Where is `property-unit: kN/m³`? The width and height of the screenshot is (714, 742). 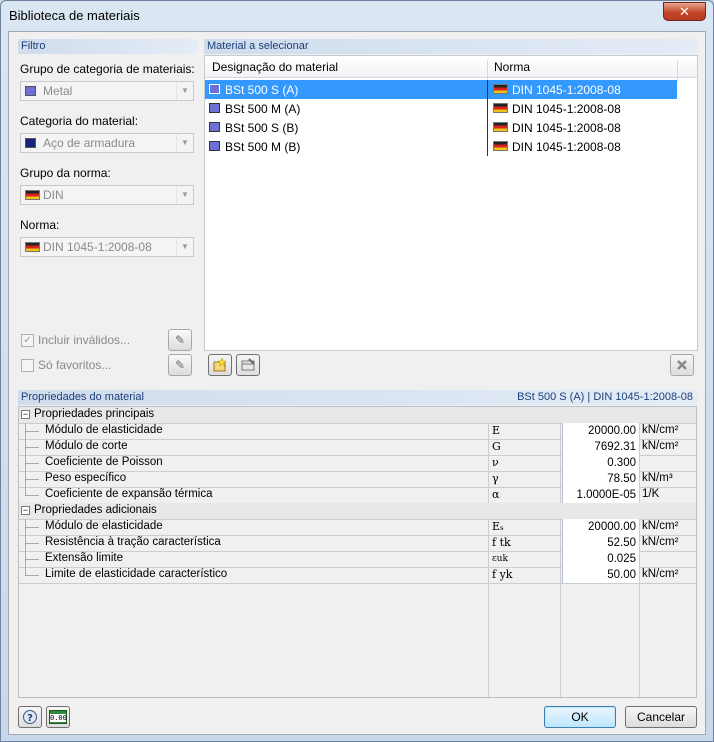 property-unit: kN/m³ is located at coordinates (657, 478).